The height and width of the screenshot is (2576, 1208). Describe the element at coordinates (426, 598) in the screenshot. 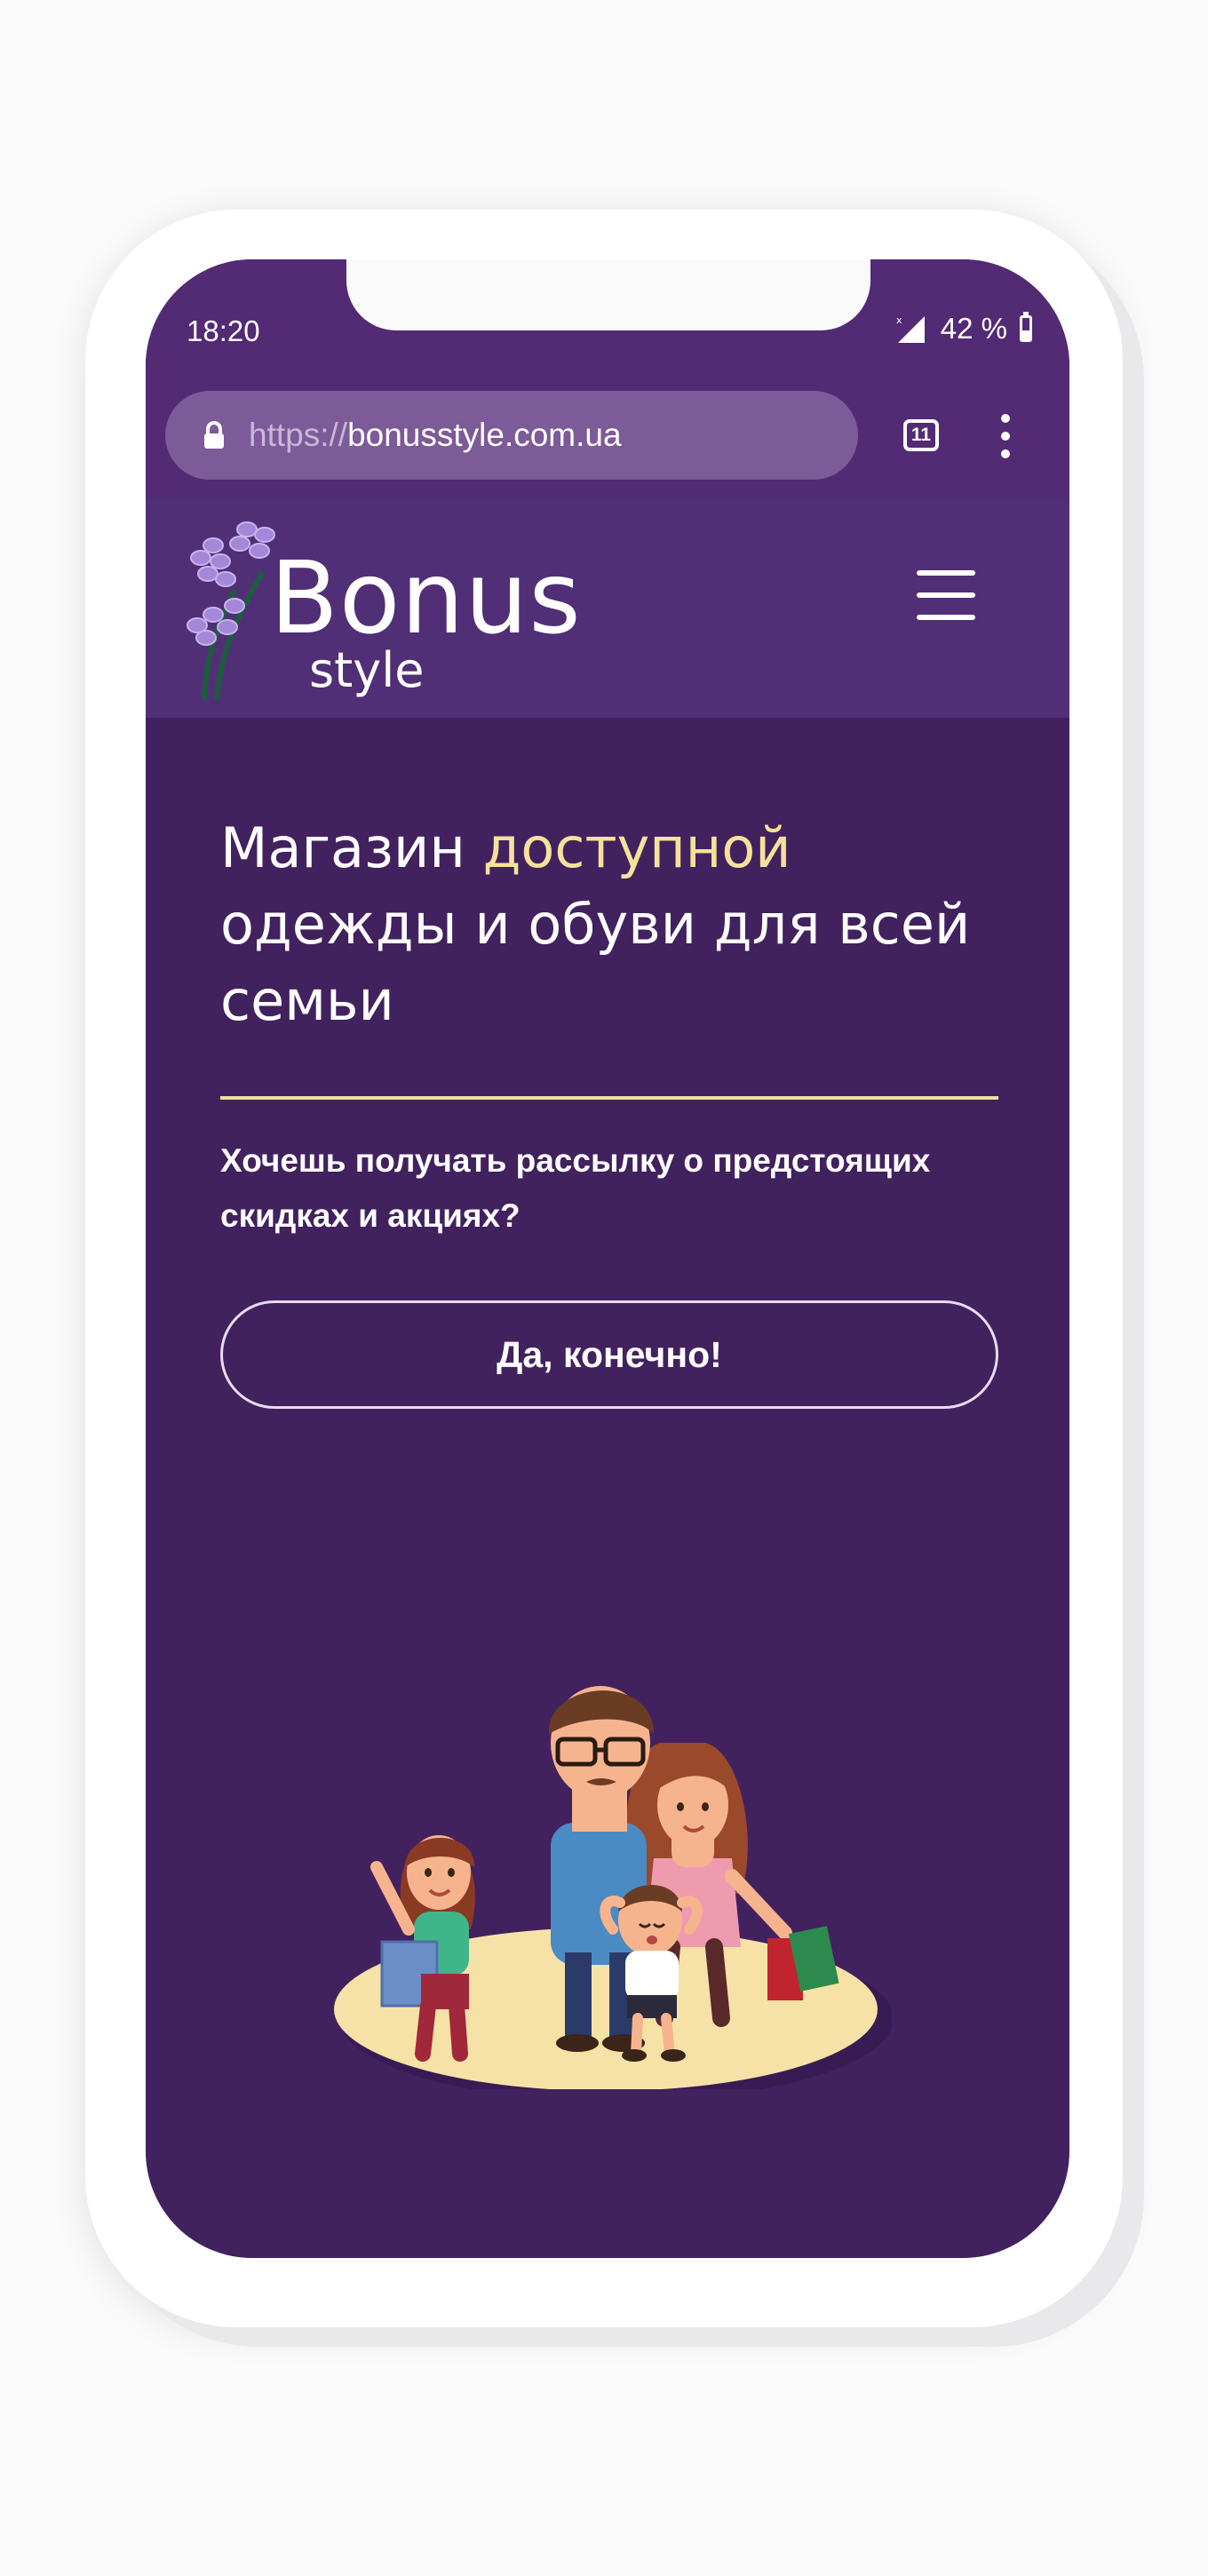

I see `logo-bonus: Bonus` at that location.